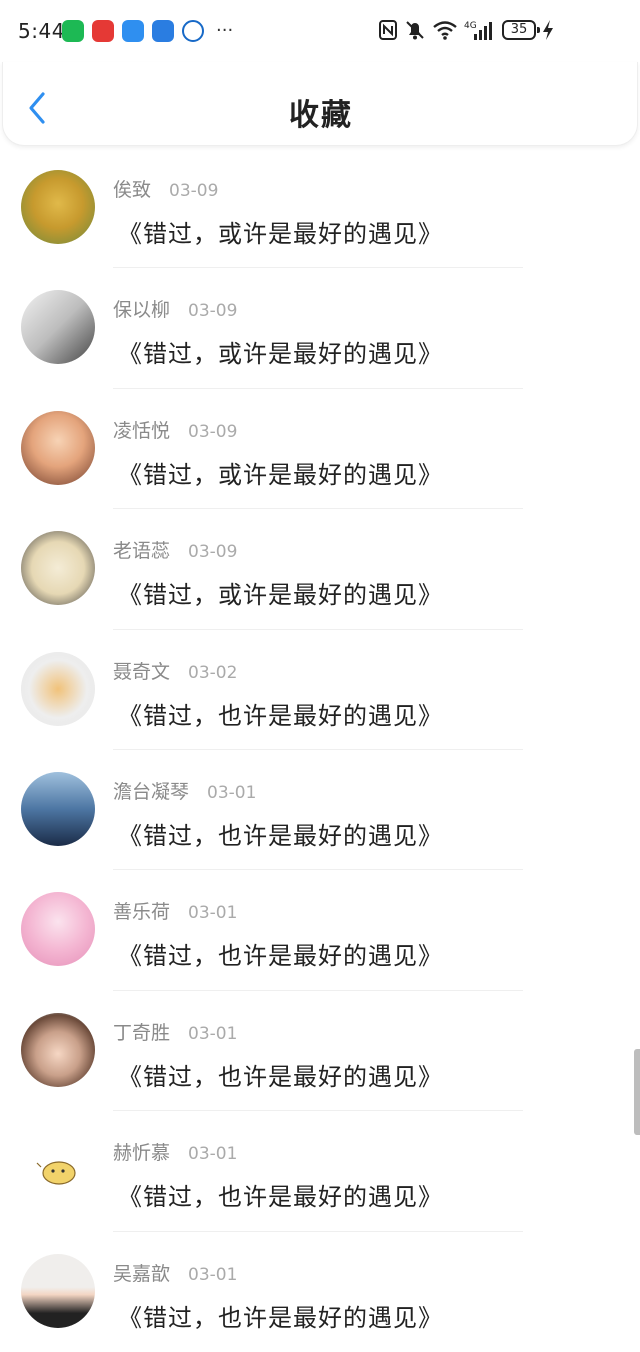 The image size is (640, 1352). I want to click on list-item: 澹台凝琴 03-01 《错过，也许是最好的遇见》, so click(320, 810).